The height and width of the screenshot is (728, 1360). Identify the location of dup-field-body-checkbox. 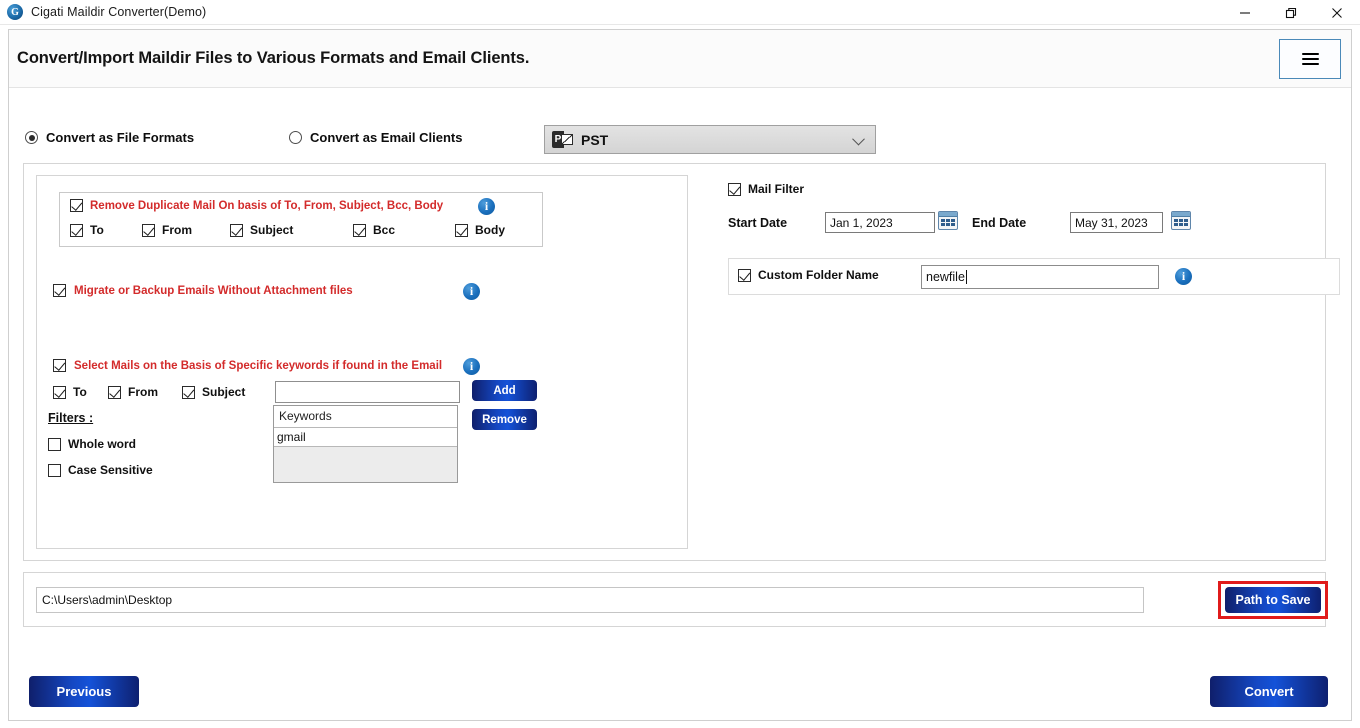
(461, 230).